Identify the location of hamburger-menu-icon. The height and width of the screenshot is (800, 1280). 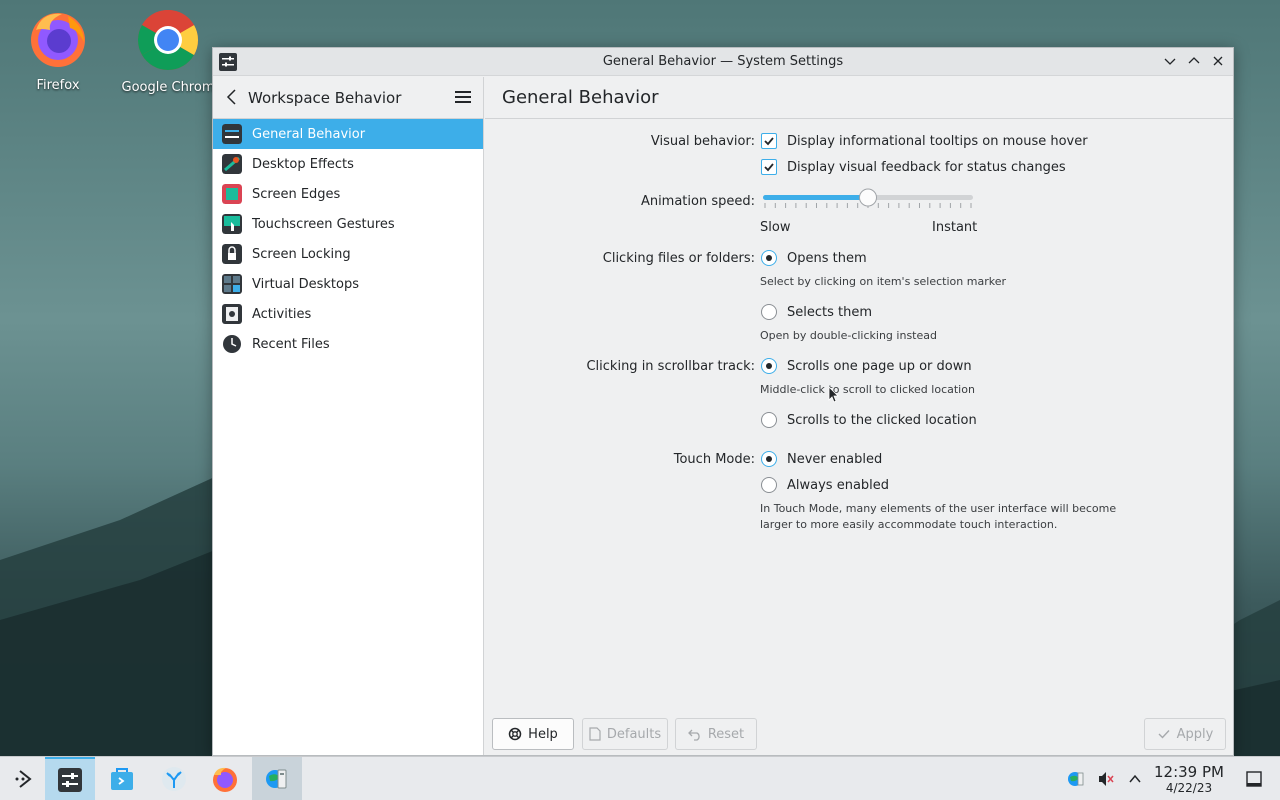
(463, 97).